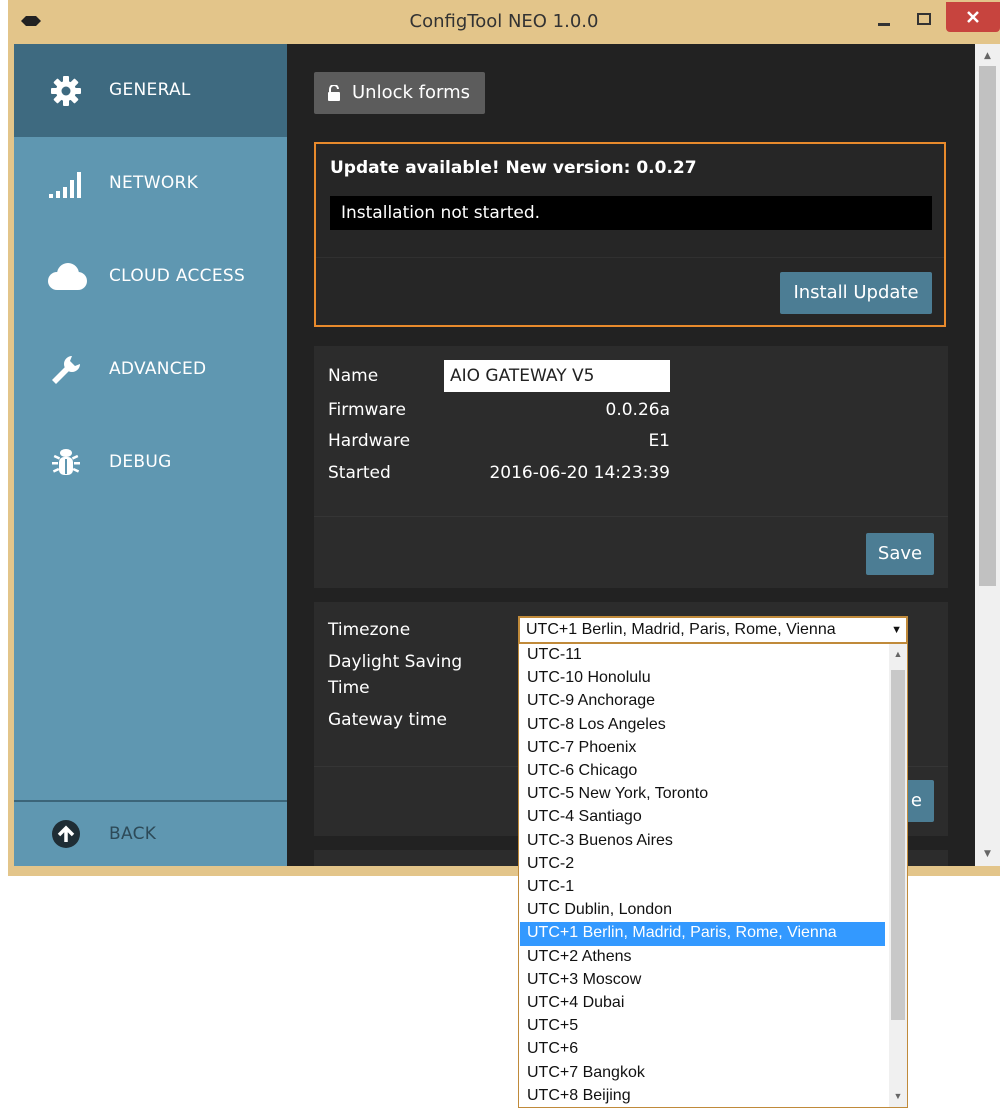 The width and height of the screenshot is (1000, 1108). Describe the element at coordinates (702, 980) in the screenshot. I see `timezone-option: UTC+3 Moscow` at that location.